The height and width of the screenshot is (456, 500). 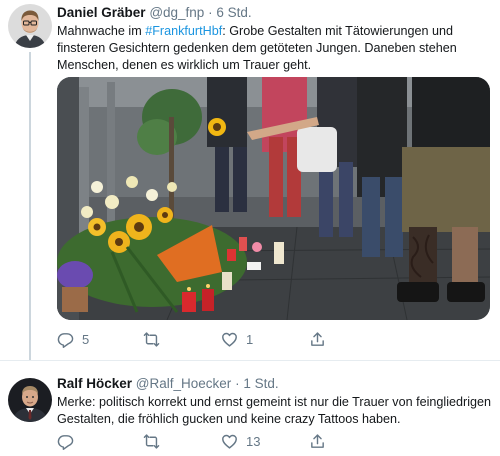 I want to click on like-button: 13, so click(x=240, y=441).